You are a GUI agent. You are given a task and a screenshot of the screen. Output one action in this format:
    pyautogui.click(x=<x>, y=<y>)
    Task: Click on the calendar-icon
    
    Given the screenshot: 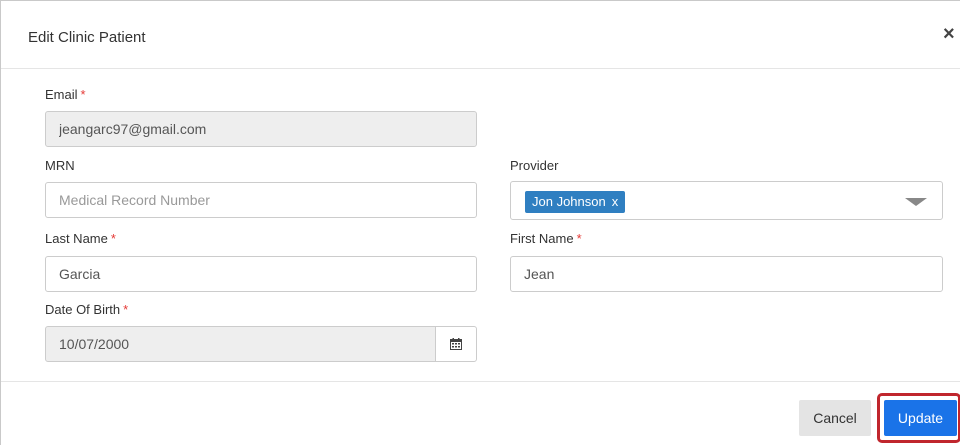 What is the action you would take?
    pyautogui.click(x=456, y=344)
    